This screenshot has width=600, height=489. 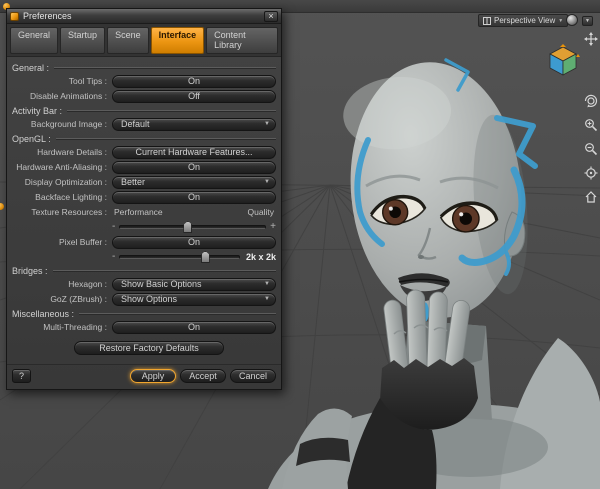 I want to click on display-optimization-label: Display Optimization :, so click(x=65, y=182).